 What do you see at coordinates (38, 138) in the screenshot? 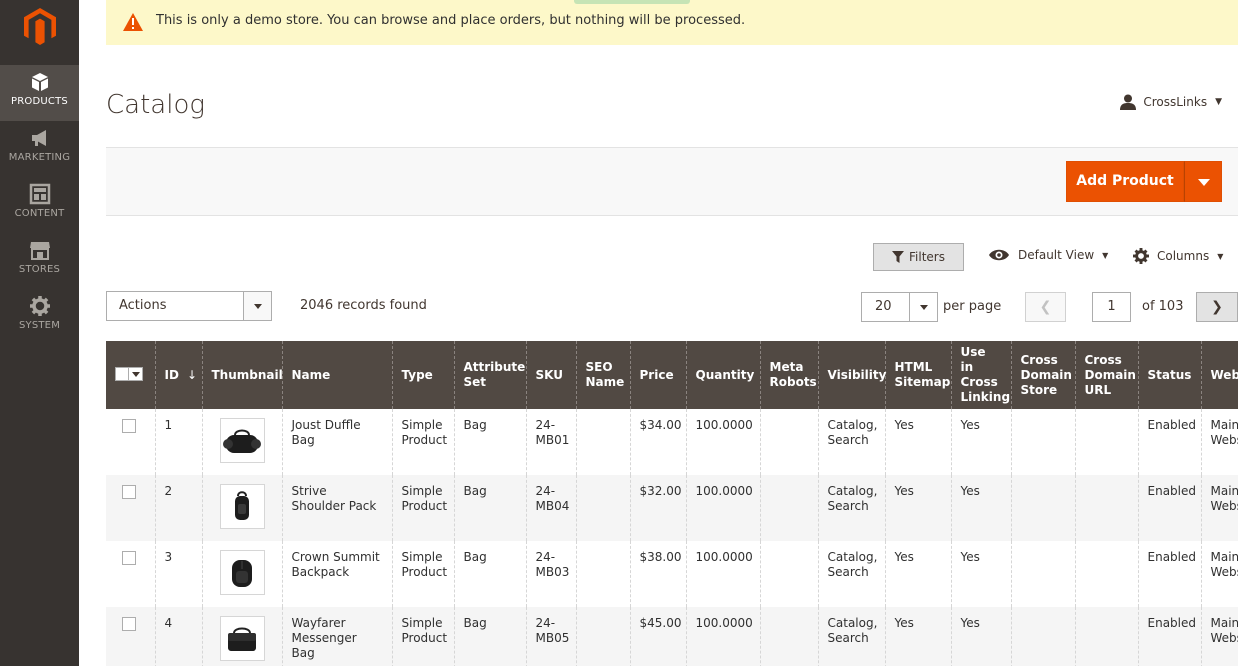
I see `megaphone-icon` at bounding box center [38, 138].